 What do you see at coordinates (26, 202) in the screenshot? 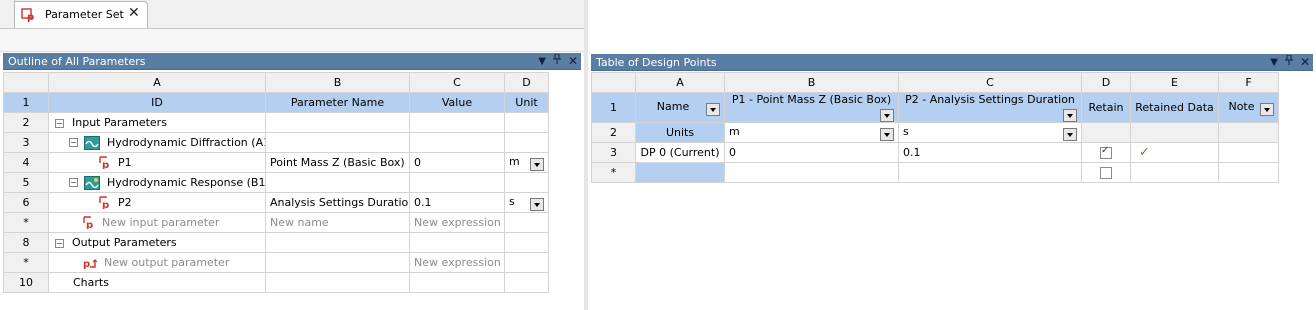
I see `row-number: 6` at bounding box center [26, 202].